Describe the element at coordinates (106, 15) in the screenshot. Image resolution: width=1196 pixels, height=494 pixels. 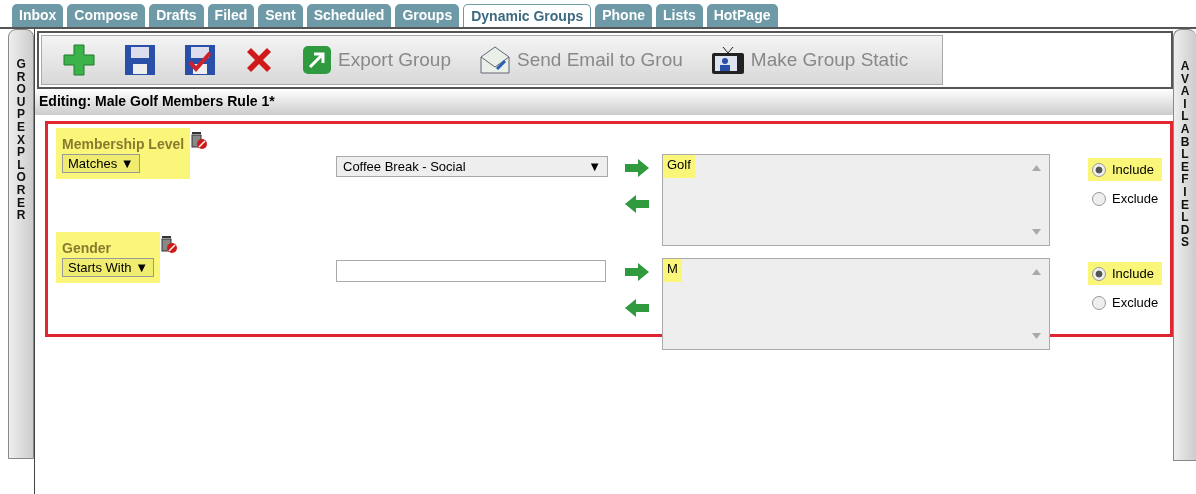
I see `tab: Compose` at that location.